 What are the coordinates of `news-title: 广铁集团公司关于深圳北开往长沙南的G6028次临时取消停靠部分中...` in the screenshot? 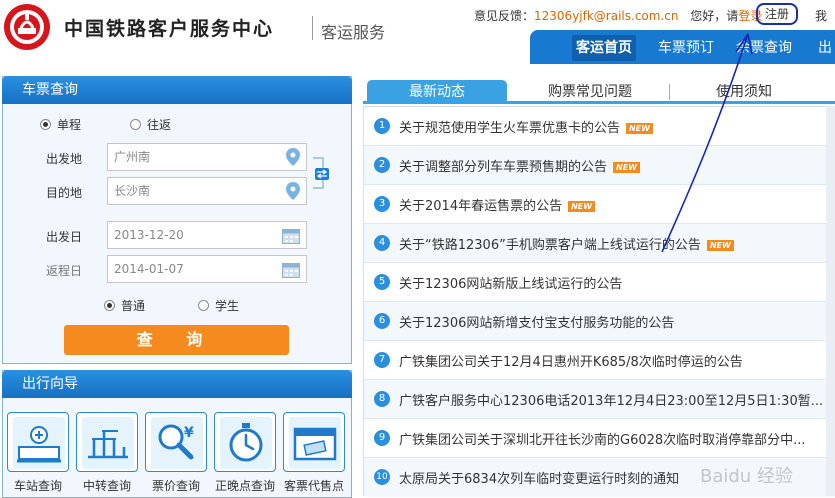 It's located at (602, 438).